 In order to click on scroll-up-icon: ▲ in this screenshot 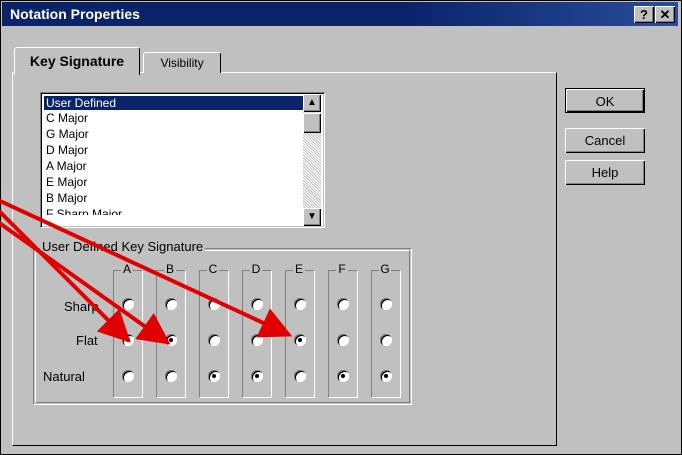, I will do `click(312, 103)`.